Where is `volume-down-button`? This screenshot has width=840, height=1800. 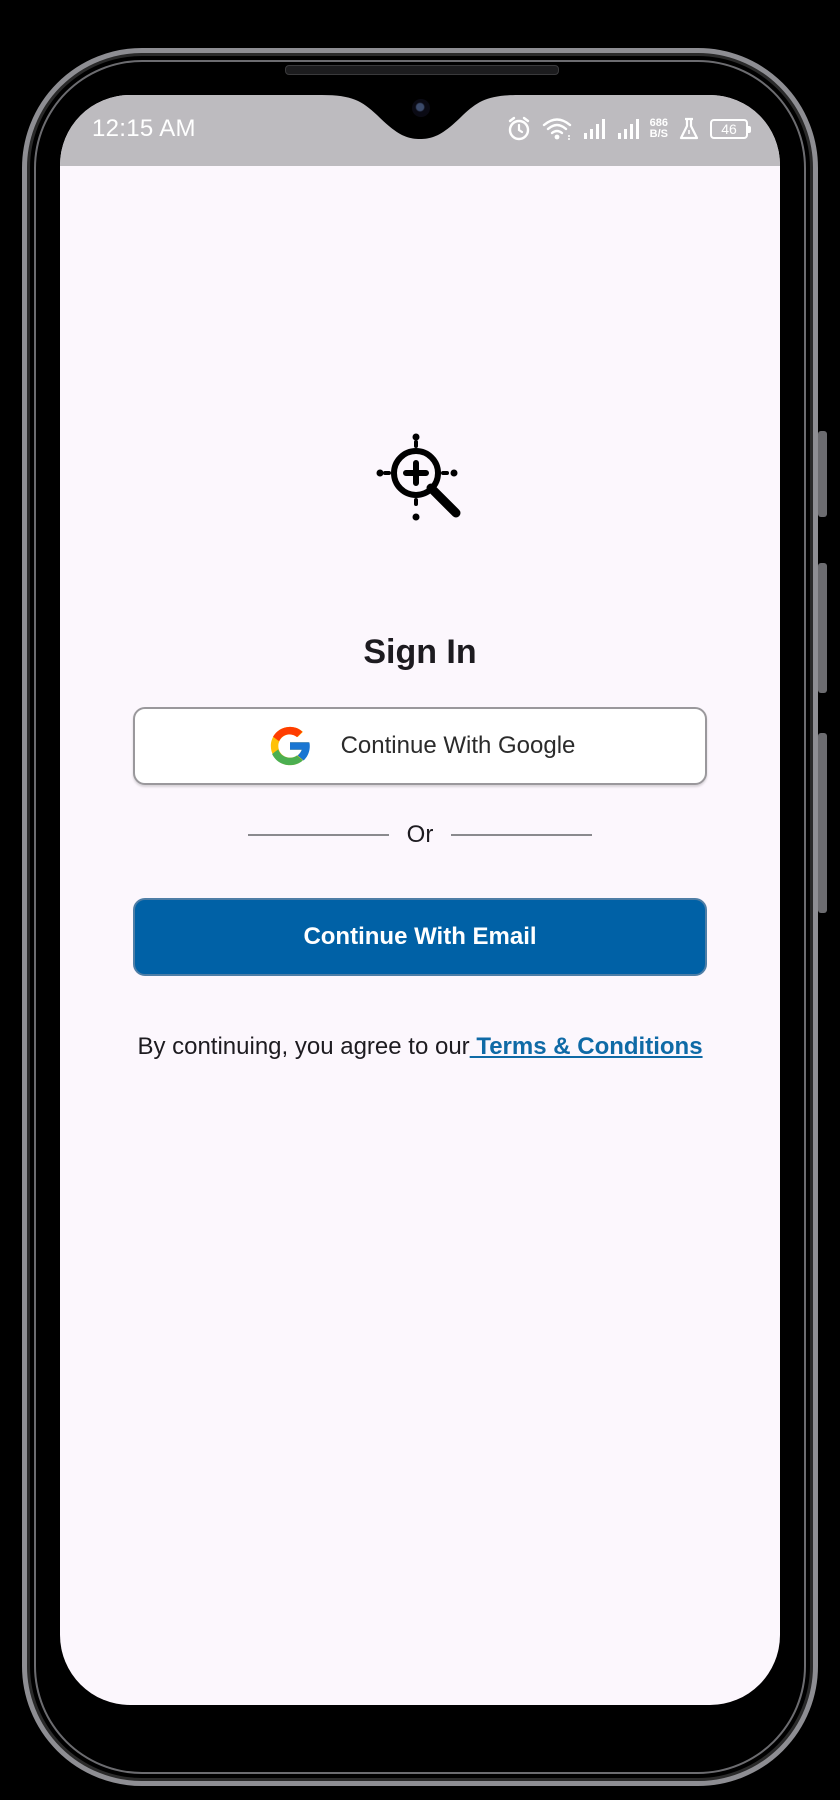
volume-down-button is located at coordinates (822, 628).